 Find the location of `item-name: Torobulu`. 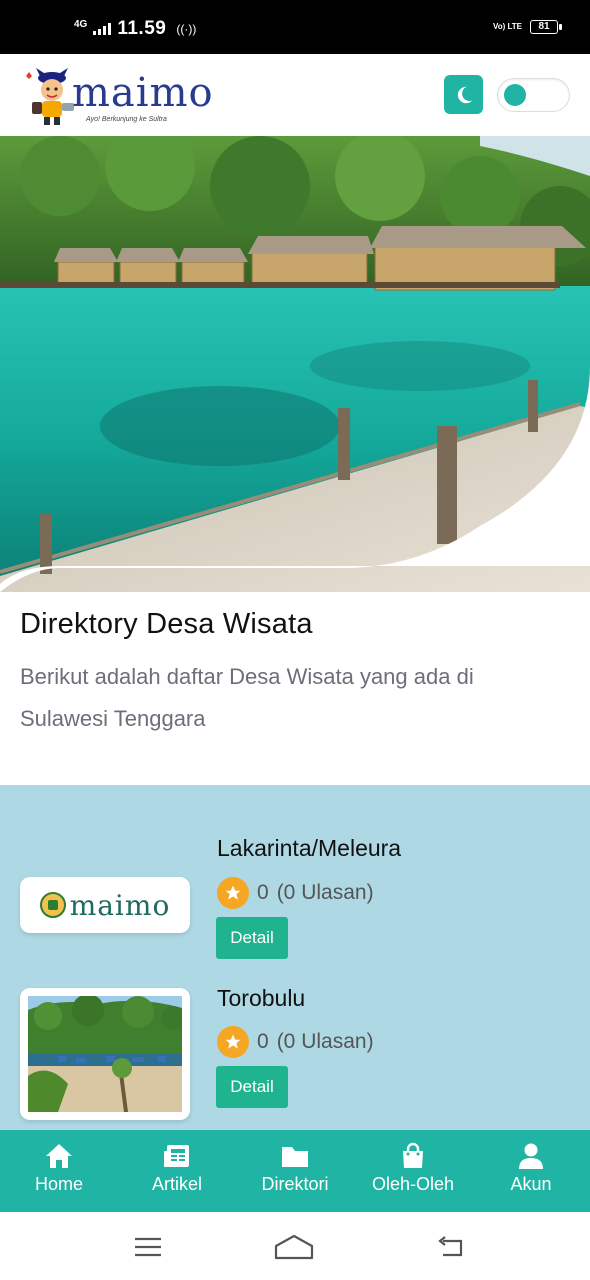

item-name: Torobulu is located at coordinates (261, 998).